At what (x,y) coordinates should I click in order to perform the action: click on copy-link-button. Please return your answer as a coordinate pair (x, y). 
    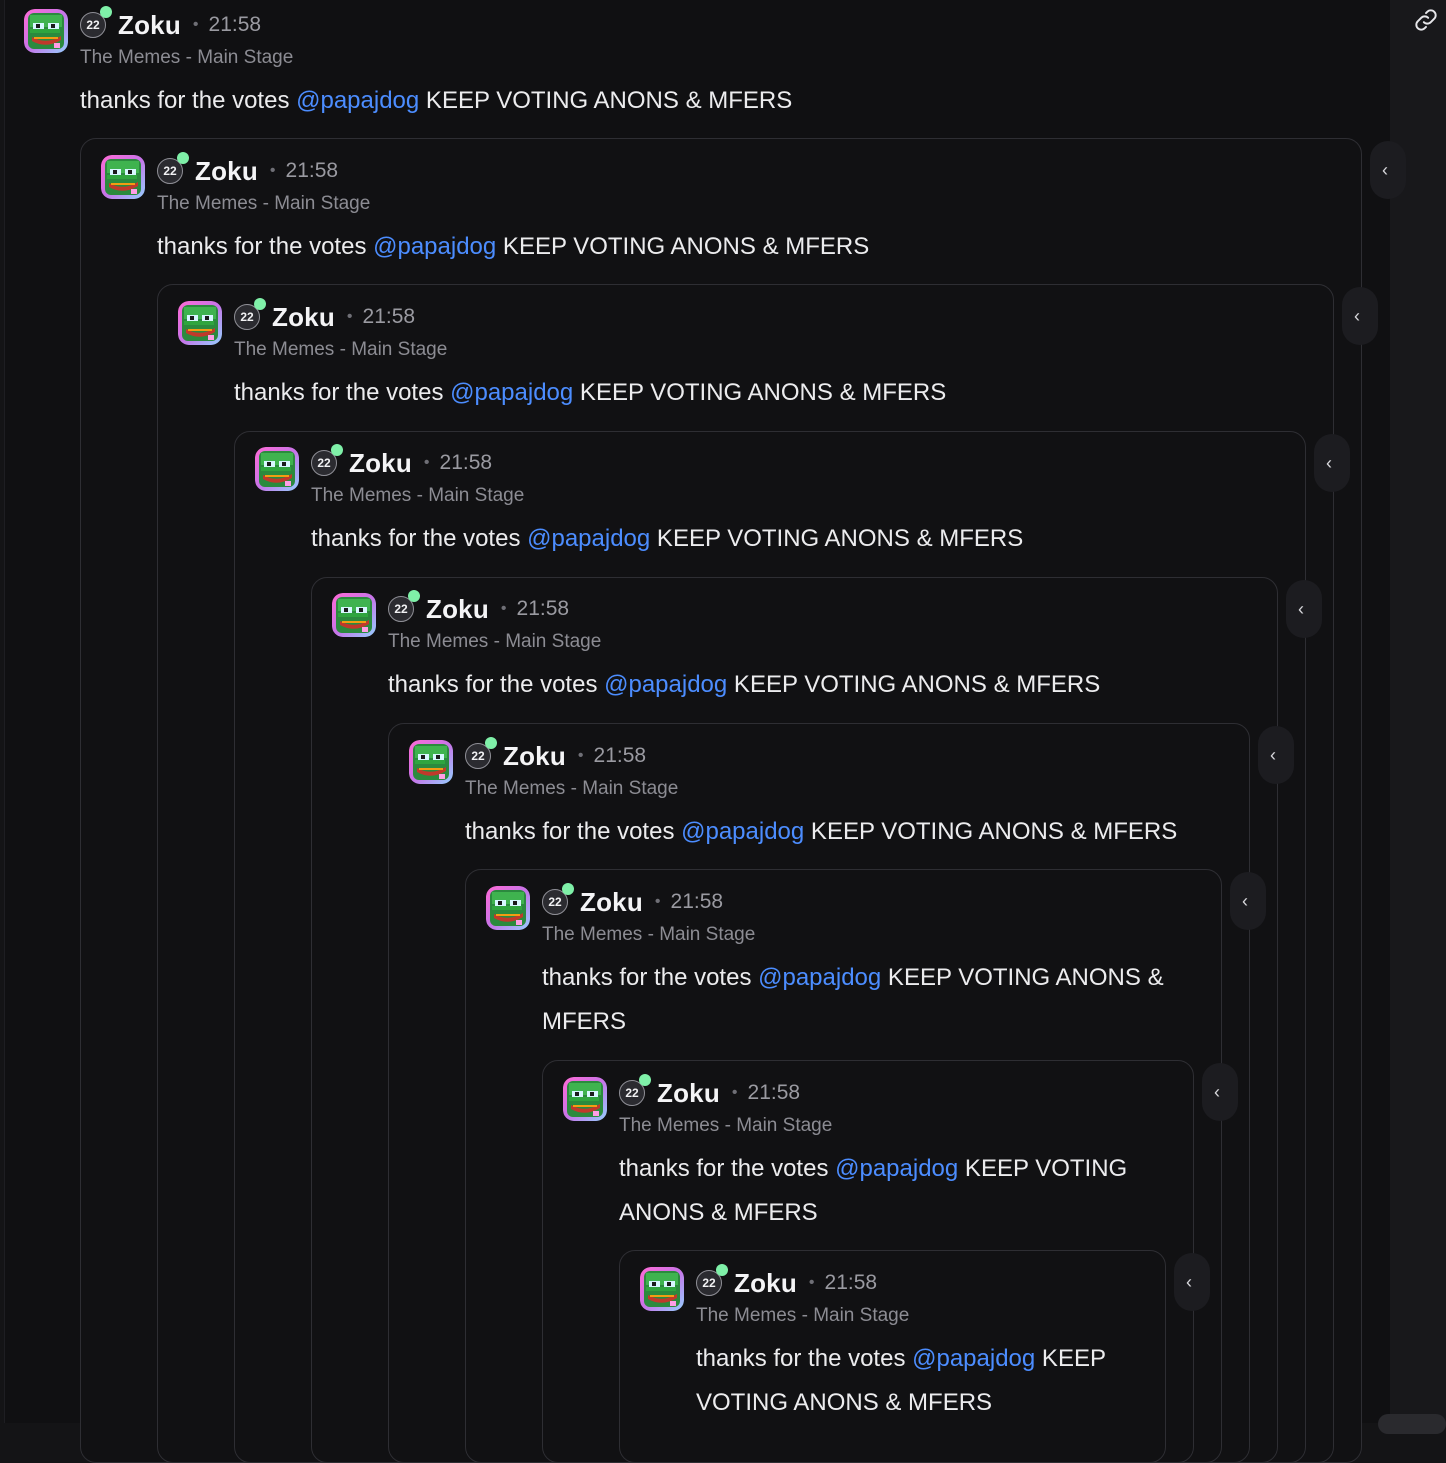
    Looking at the image, I should click on (1426, 20).